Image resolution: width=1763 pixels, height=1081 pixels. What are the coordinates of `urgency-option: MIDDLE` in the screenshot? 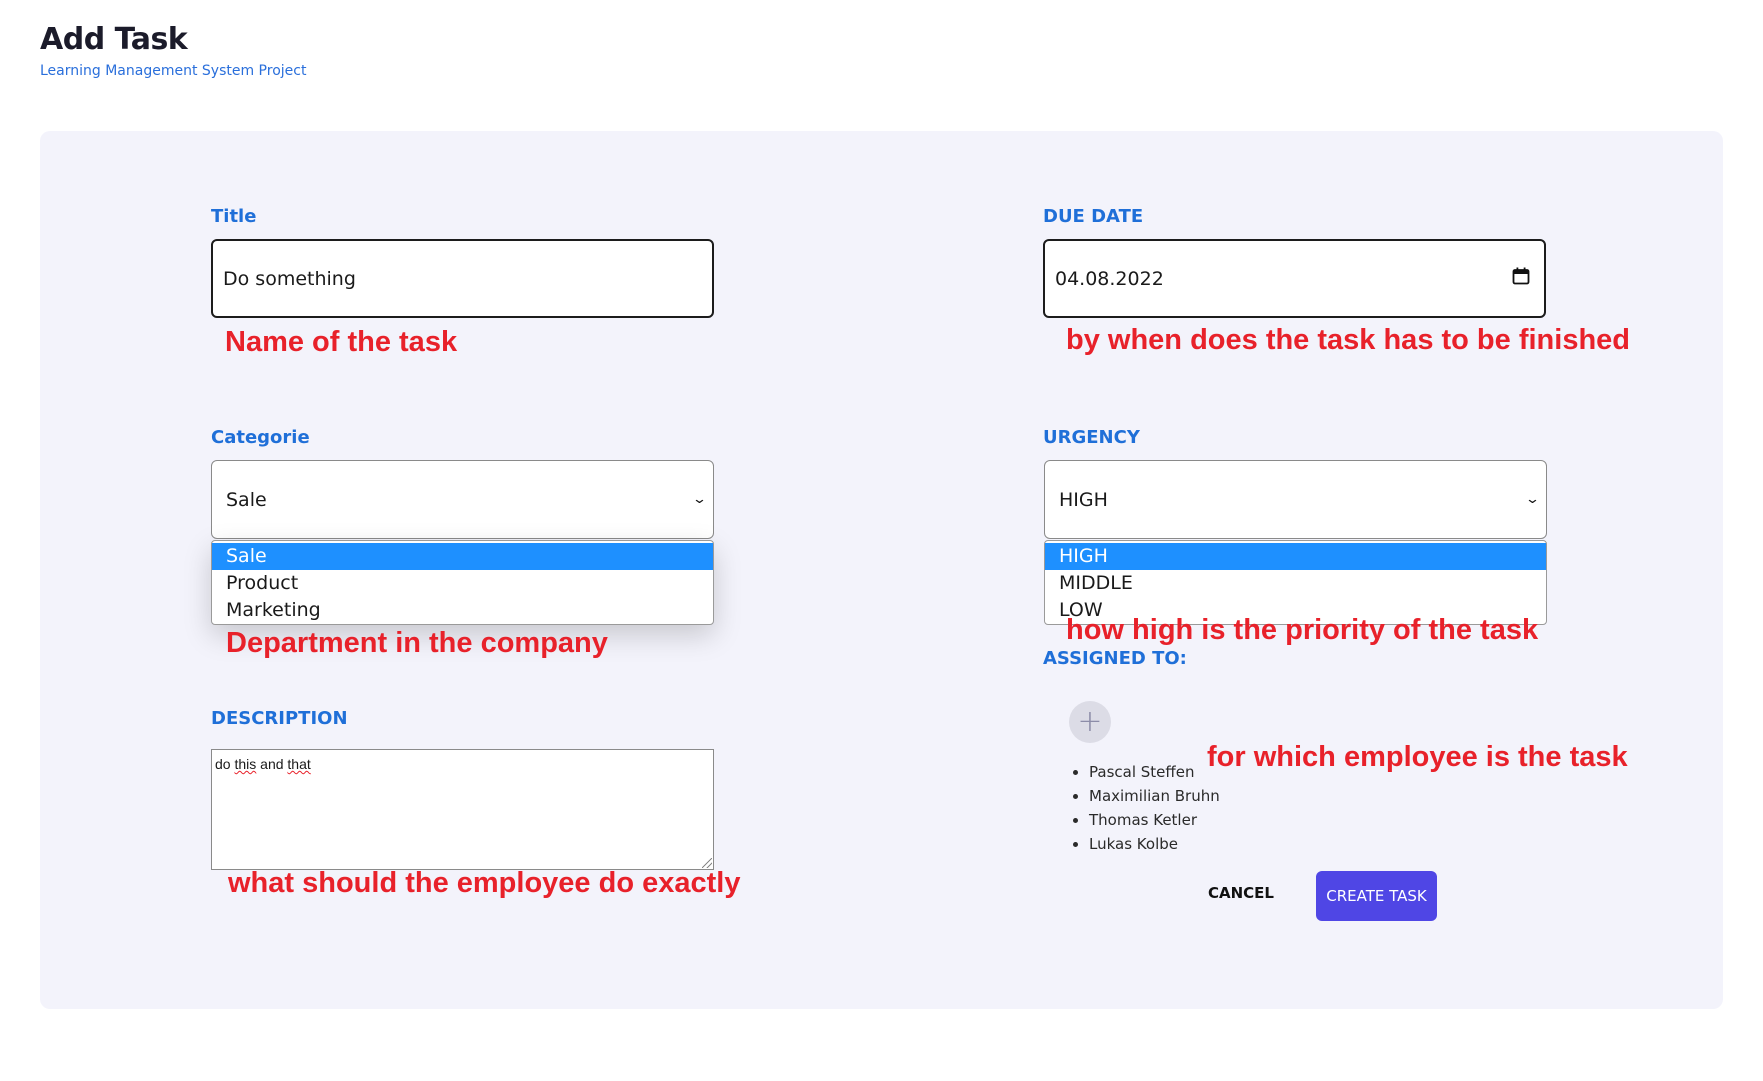 It's located at (1295, 583).